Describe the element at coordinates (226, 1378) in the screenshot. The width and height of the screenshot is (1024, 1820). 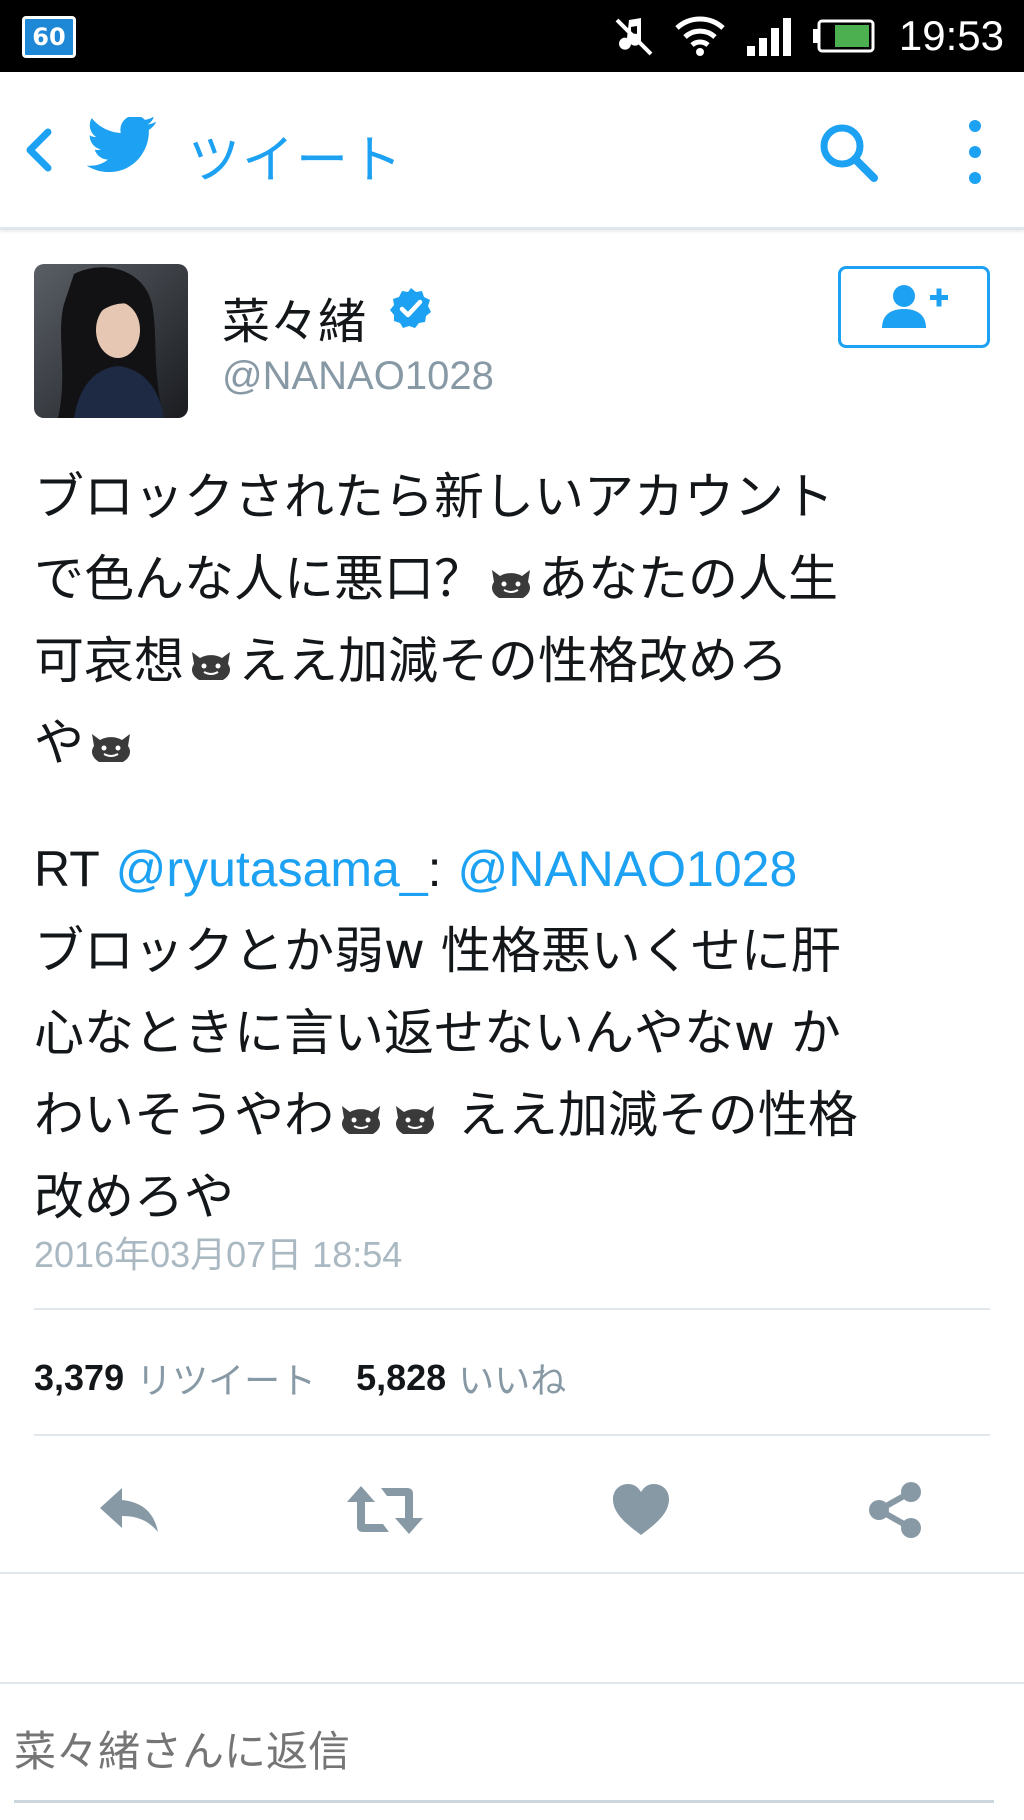
I see `retweet-label: リツイート` at that location.